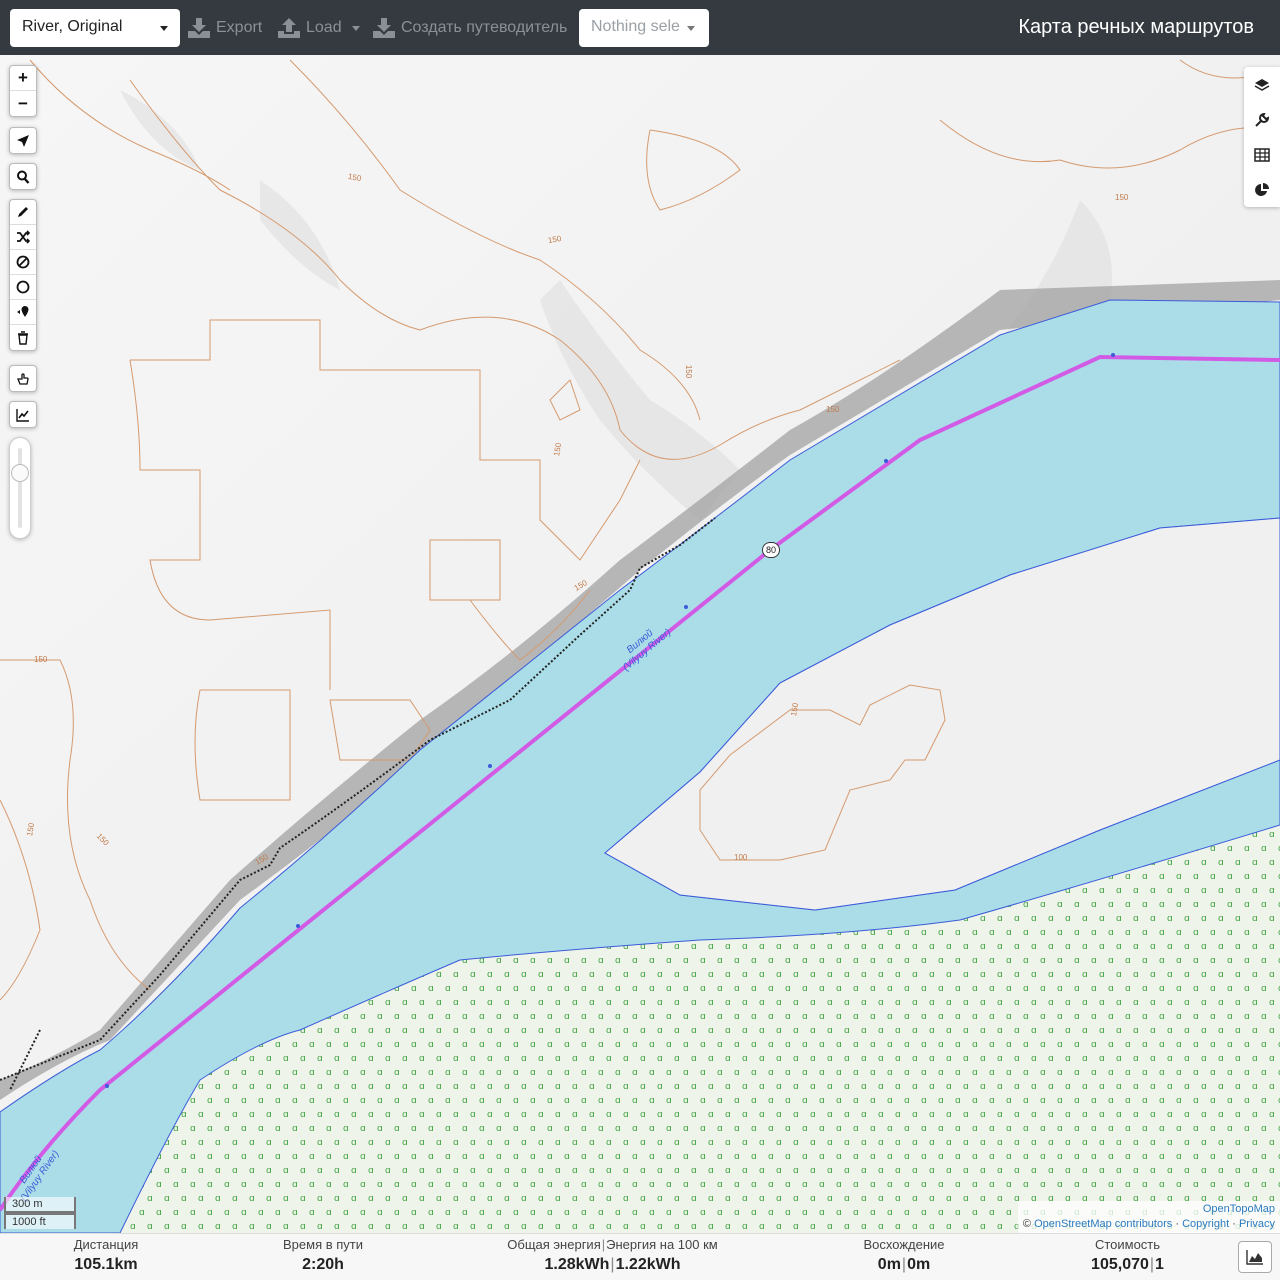  I want to click on profile-select: River, Original, so click(95, 28).